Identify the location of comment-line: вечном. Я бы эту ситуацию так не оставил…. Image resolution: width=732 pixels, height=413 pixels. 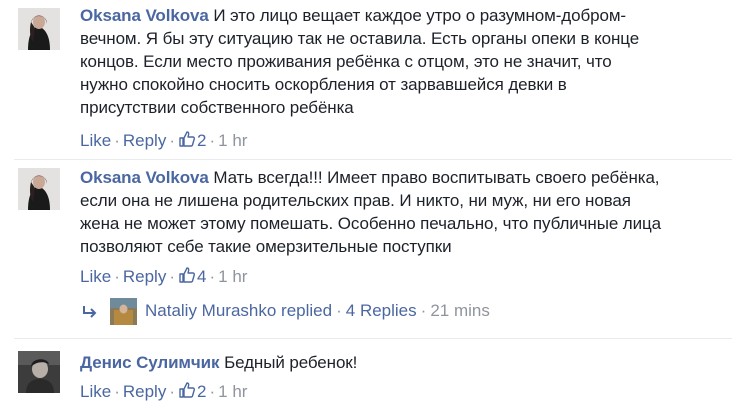
(360, 38).